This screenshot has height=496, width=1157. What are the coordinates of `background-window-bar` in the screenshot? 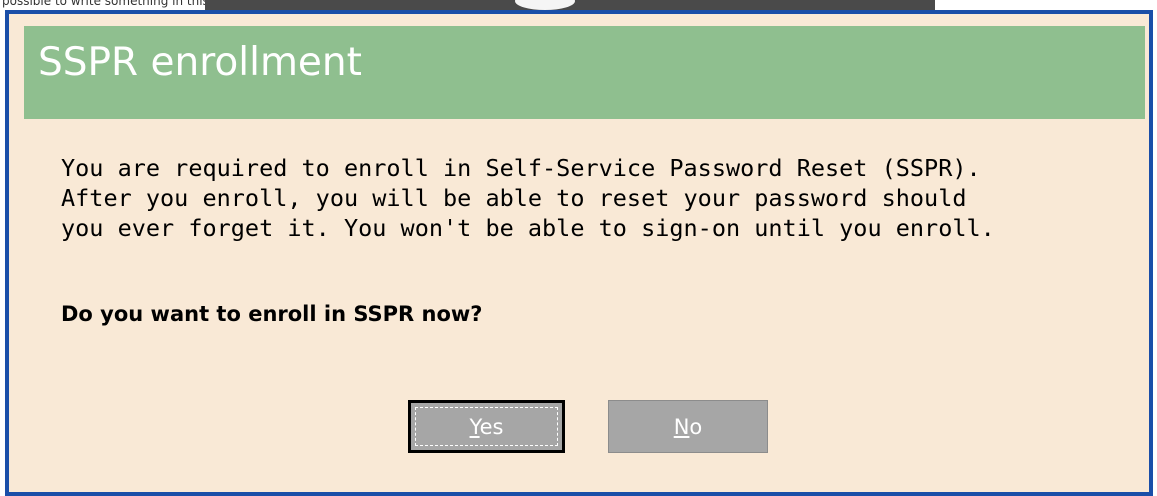 It's located at (570, 5).